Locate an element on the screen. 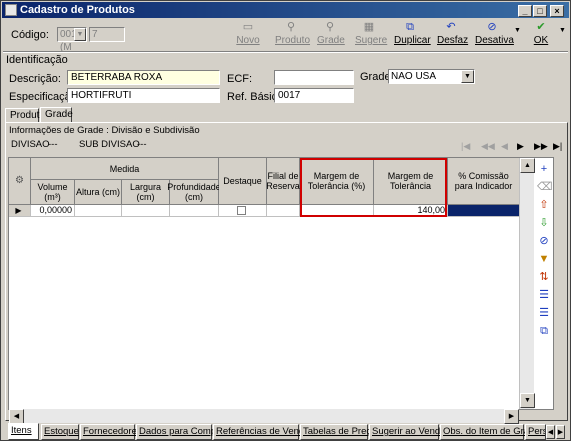 The width and height of the screenshot is (571, 441). novo-label: Novo is located at coordinates (248, 40).